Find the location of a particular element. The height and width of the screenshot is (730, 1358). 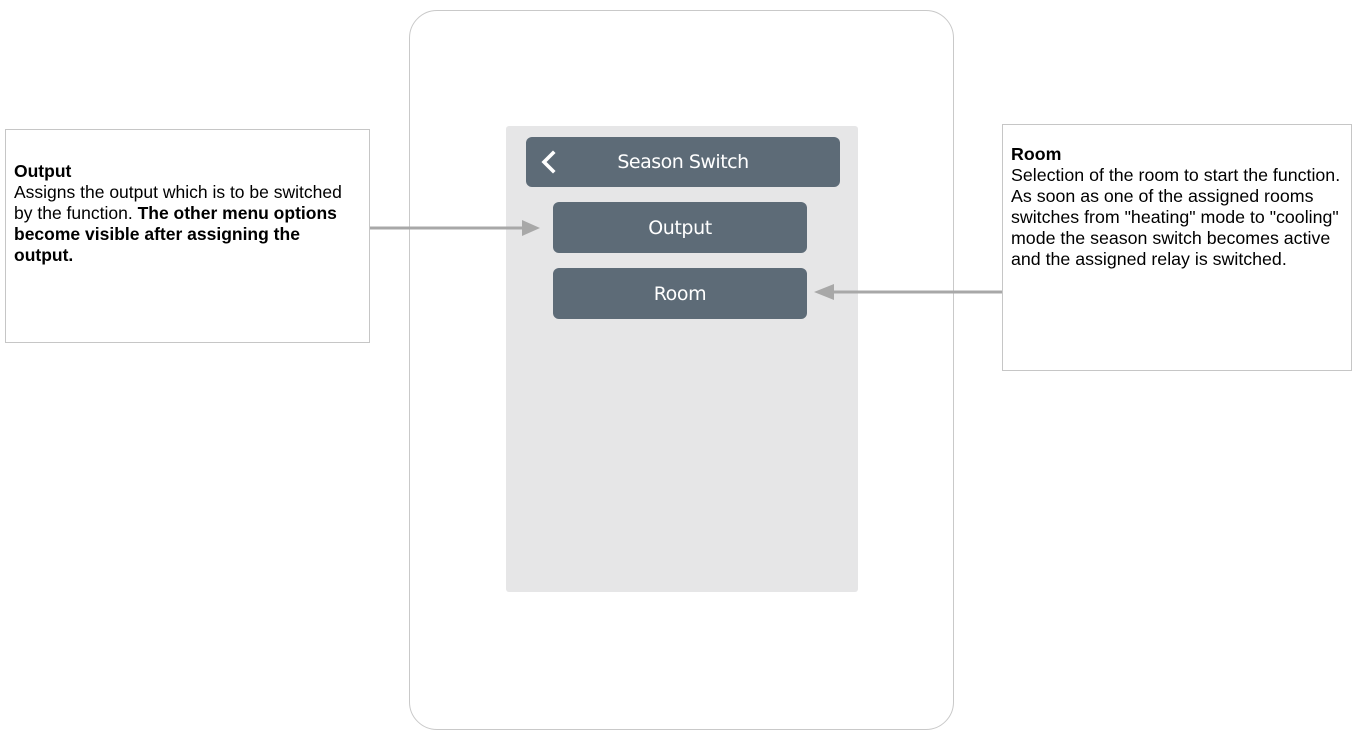

connector-arrows is located at coordinates (686, 260).